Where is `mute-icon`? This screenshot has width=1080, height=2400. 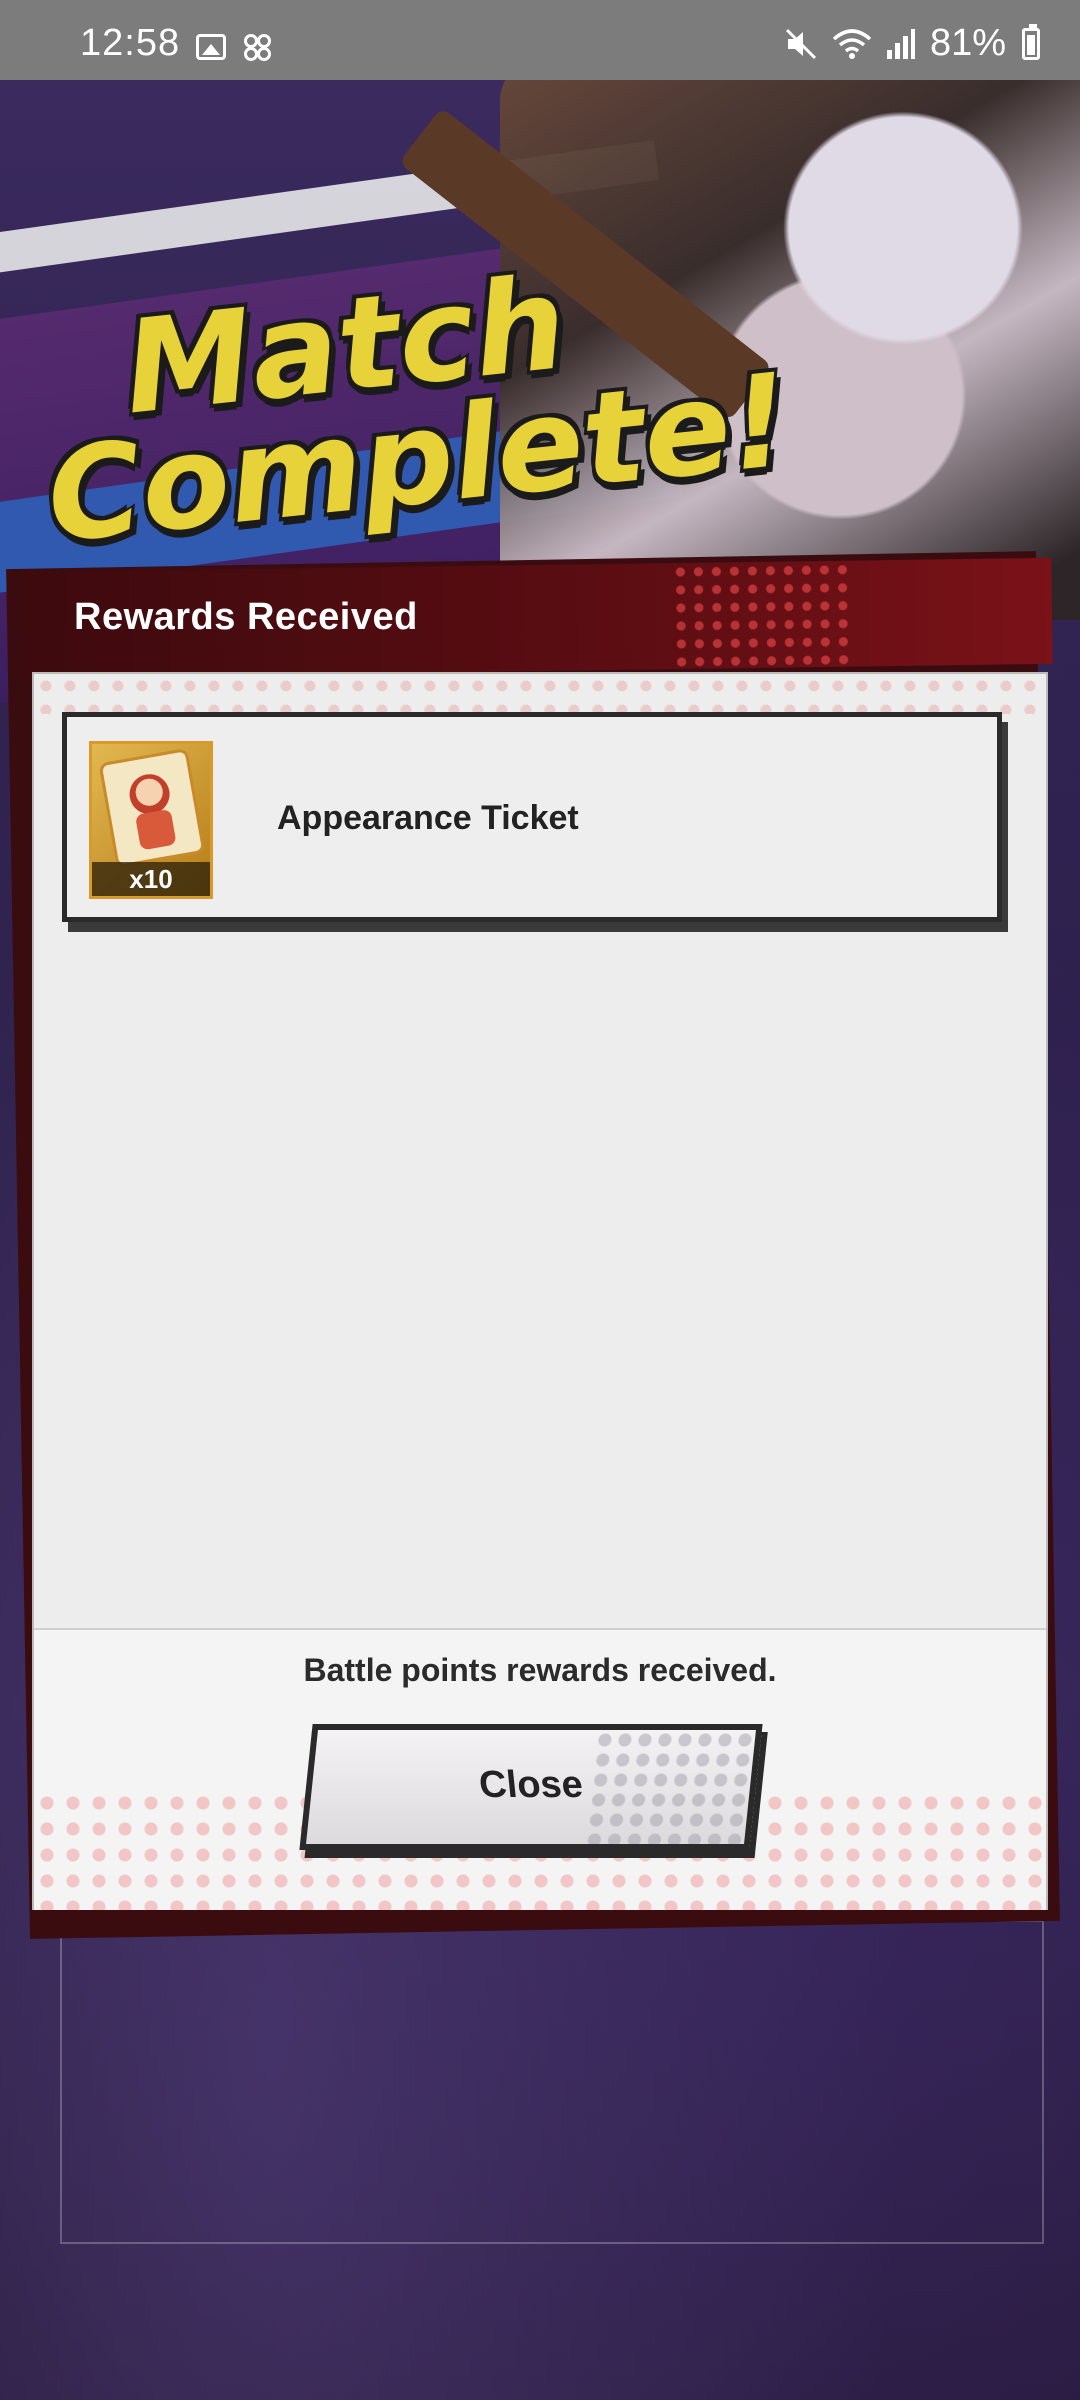
mute-icon is located at coordinates (800, 43).